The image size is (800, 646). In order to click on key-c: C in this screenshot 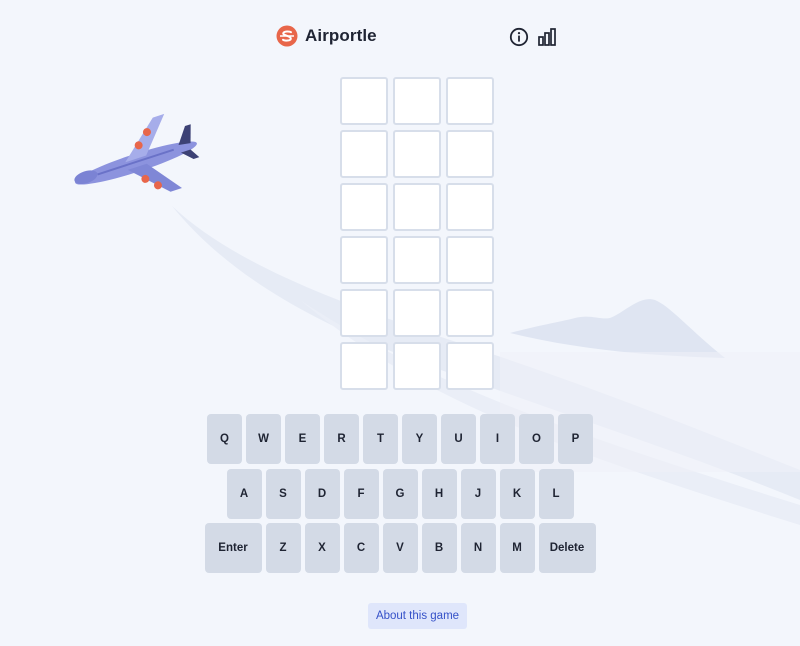, I will do `click(361, 548)`.